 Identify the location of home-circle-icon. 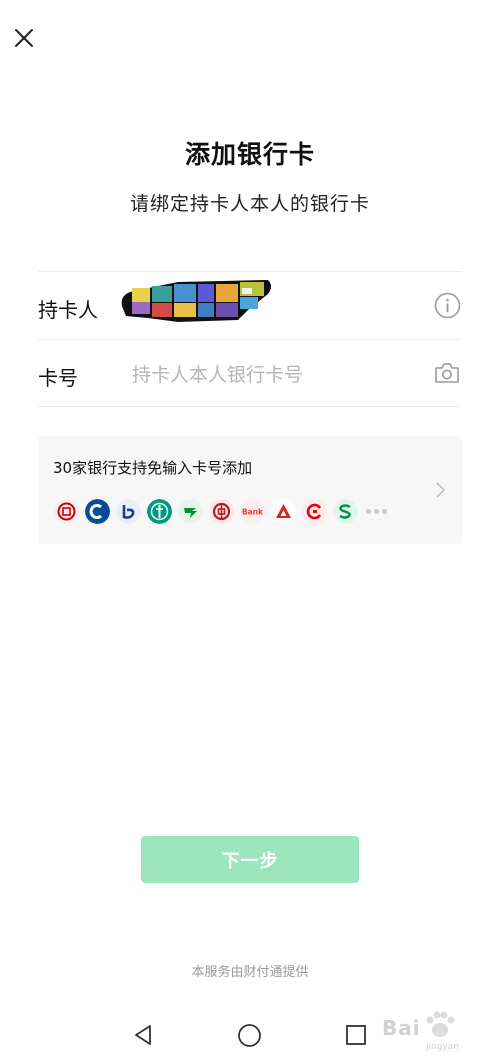
(249, 1035).